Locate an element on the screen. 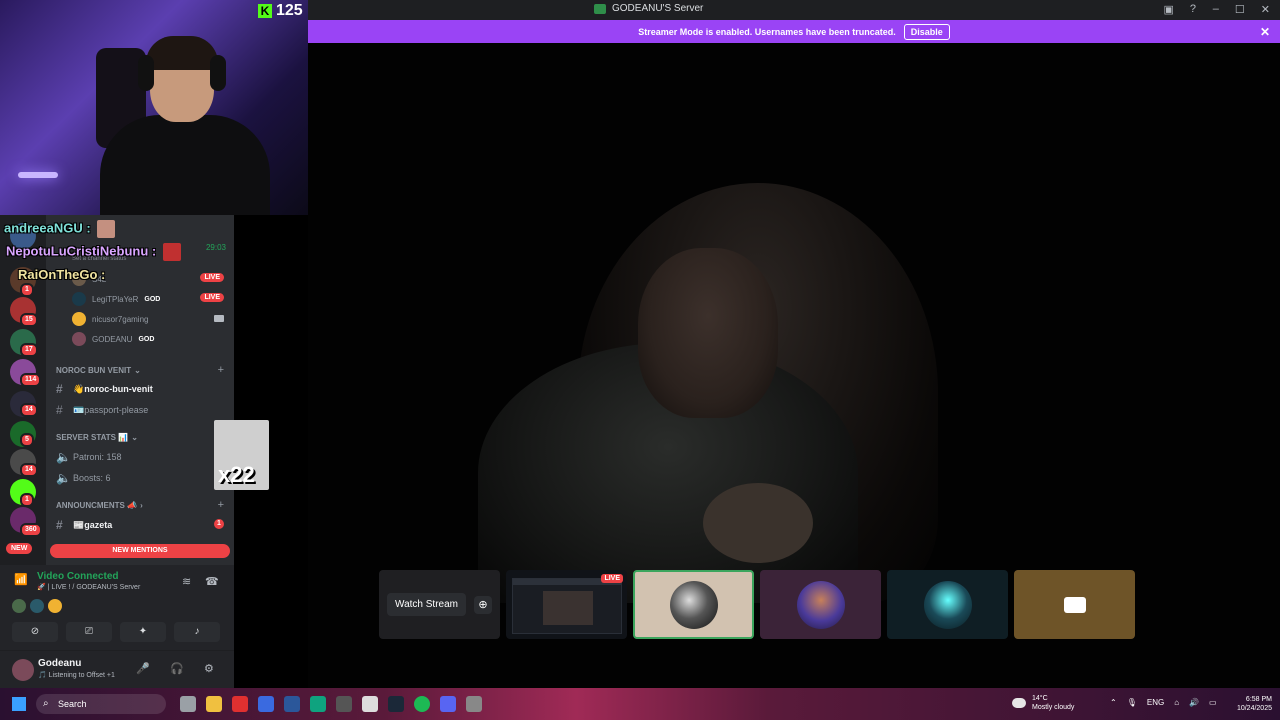 The width and height of the screenshot is (1280, 720). user-name: Godeanu is located at coordinates (59, 663).